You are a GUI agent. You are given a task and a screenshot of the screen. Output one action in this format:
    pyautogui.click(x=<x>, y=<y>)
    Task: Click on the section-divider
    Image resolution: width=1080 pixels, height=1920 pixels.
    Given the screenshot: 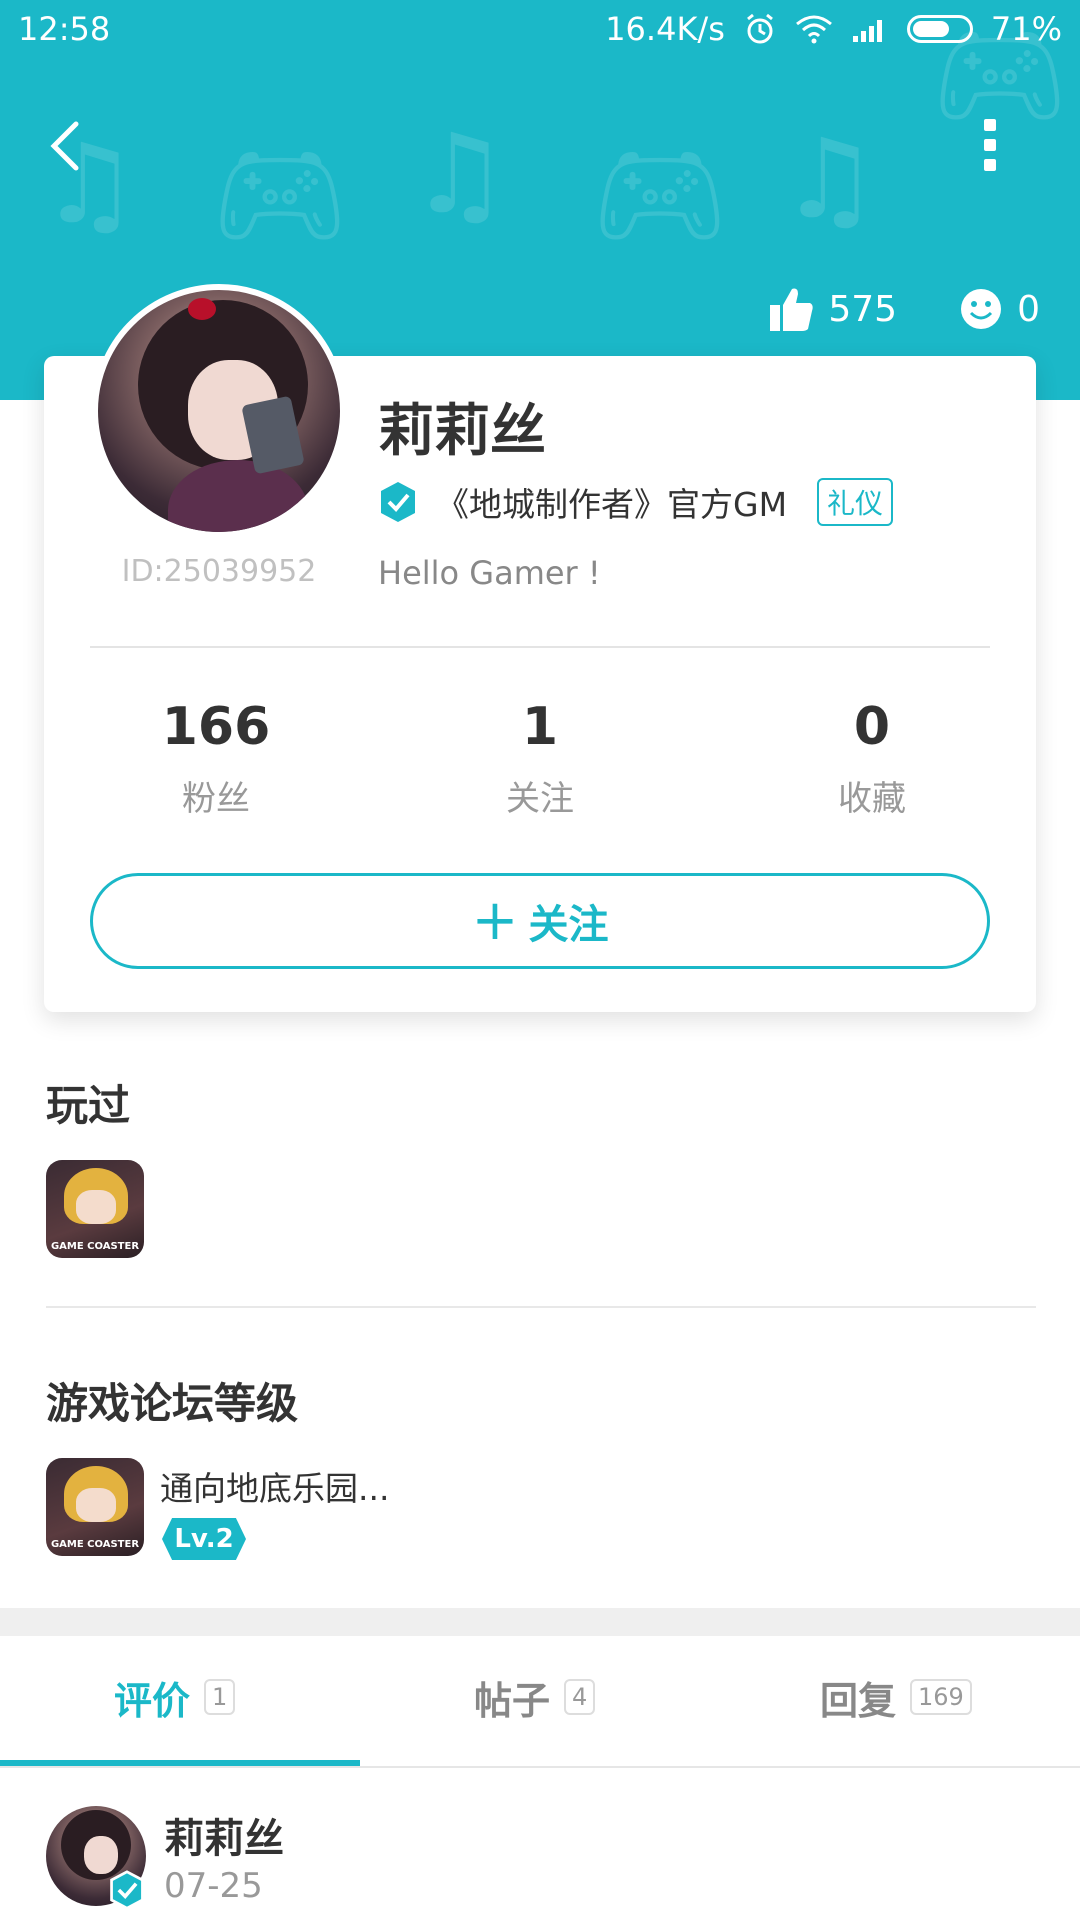 What is the action you would take?
    pyautogui.click(x=541, y=1307)
    